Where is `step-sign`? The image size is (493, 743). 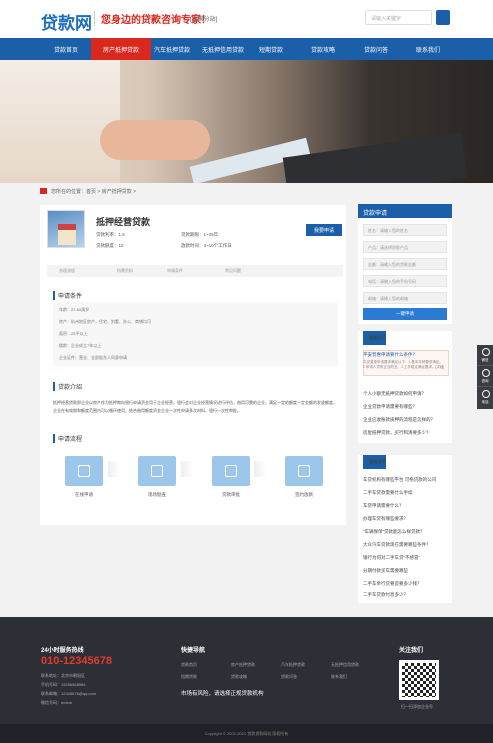 step-sign is located at coordinates (304, 471).